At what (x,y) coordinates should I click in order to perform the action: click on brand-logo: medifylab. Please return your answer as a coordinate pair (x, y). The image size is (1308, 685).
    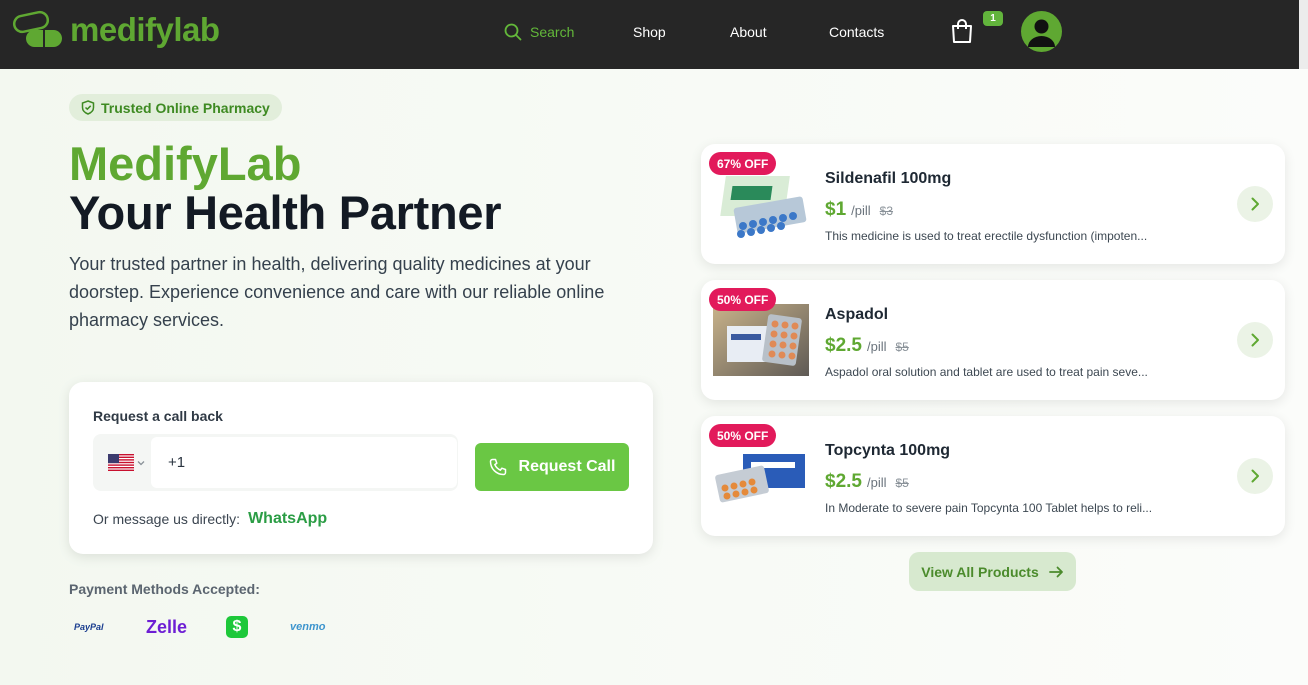
    Looking at the image, I should click on (116, 30).